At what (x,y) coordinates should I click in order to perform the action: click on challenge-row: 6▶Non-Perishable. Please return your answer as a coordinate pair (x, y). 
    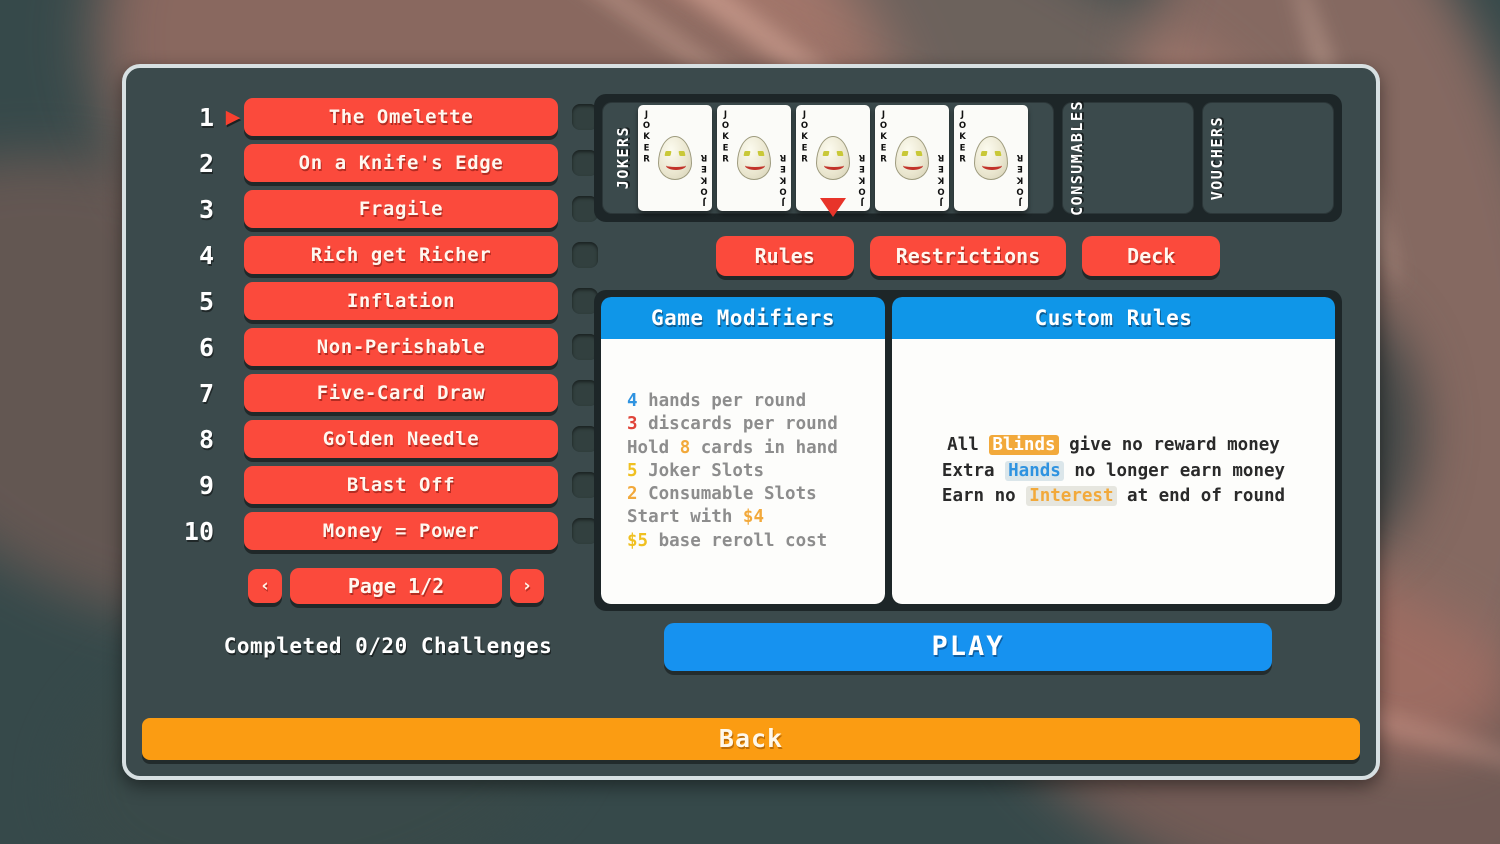
    Looking at the image, I should click on (388, 347).